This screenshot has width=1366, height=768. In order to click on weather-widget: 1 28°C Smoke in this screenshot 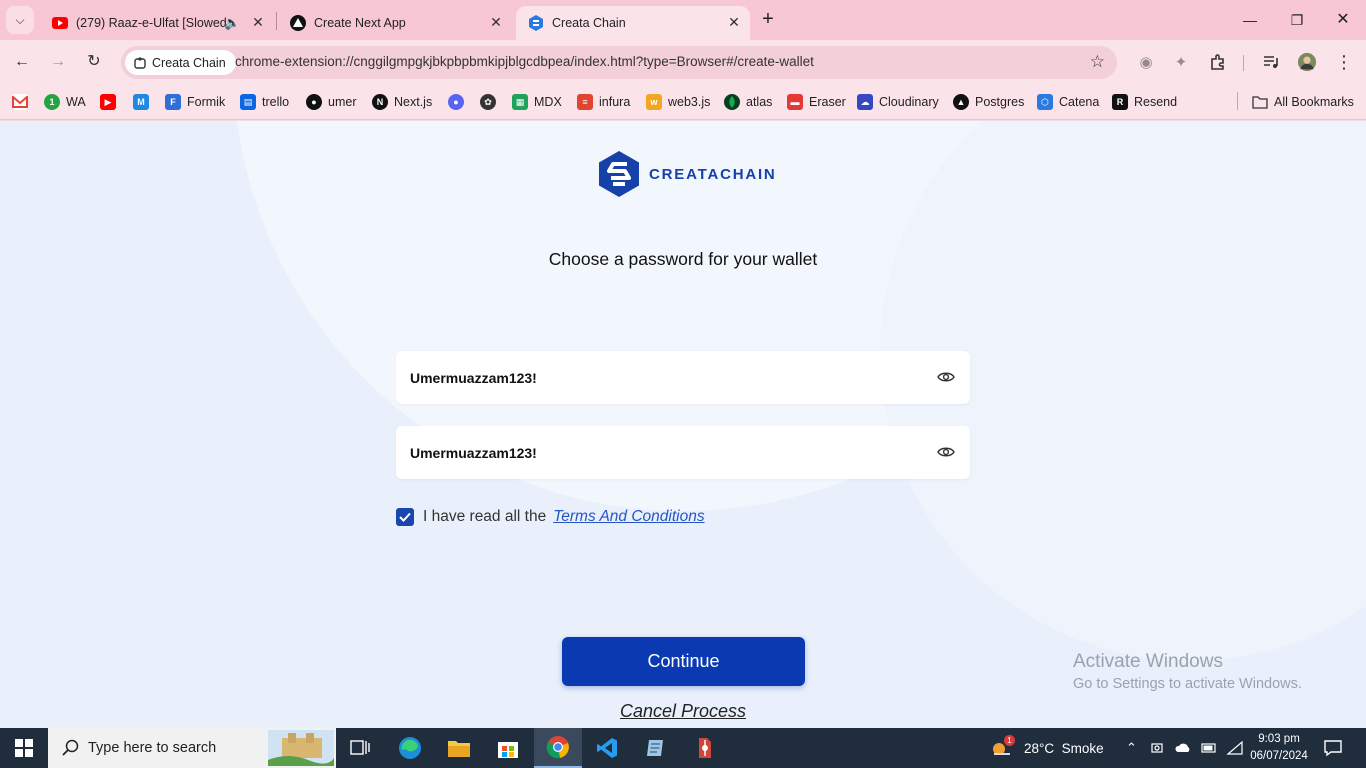, I will do `click(1047, 748)`.